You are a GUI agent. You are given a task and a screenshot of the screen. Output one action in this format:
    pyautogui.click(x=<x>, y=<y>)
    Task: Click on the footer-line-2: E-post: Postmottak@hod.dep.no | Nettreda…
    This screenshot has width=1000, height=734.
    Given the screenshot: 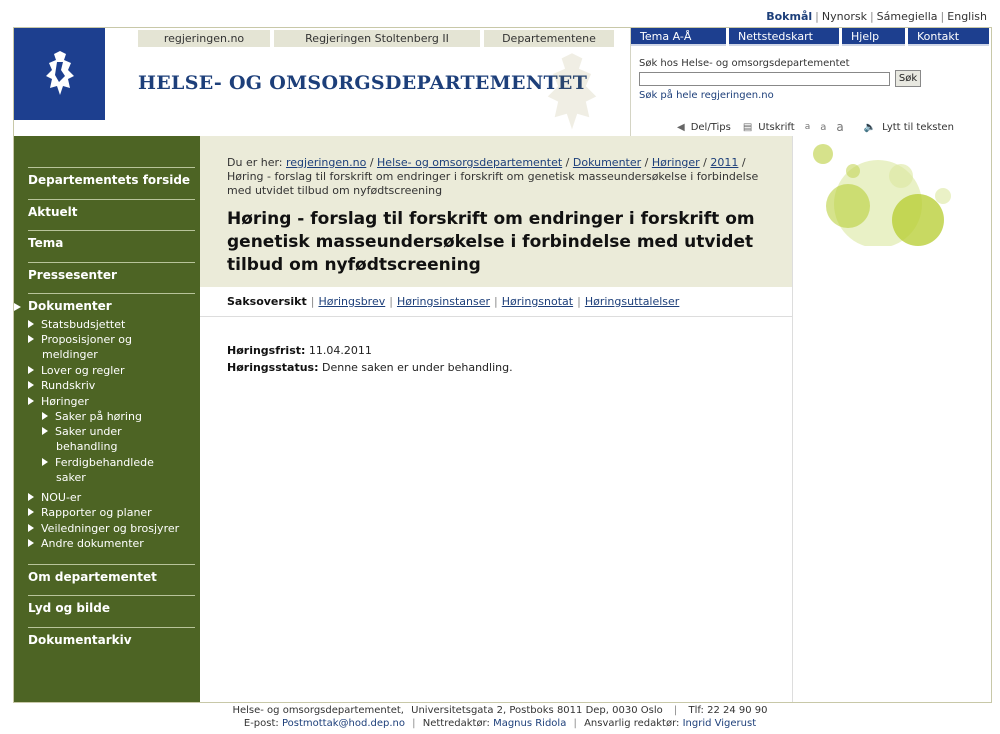 What is the action you would take?
    pyautogui.click(x=500, y=723)
    